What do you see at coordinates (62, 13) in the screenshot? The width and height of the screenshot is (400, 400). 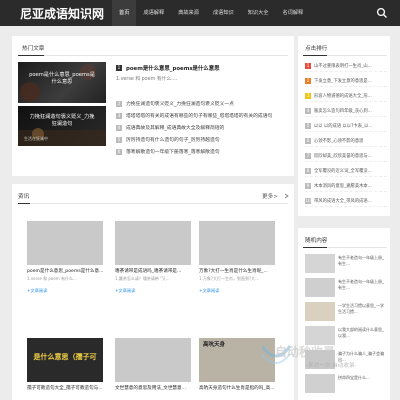 I see `site-logo: 尼亚成语知识网` at bounding box center [62, 13].